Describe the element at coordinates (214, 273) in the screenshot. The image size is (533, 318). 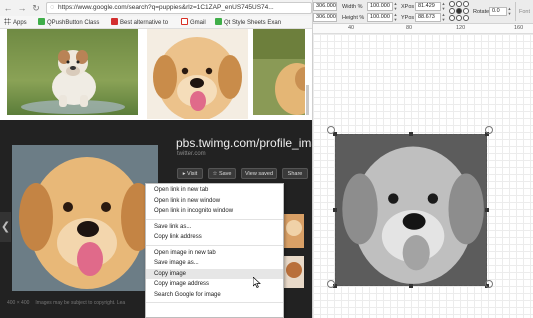
I see `menu-item-copy-image: Copy image` at that location.